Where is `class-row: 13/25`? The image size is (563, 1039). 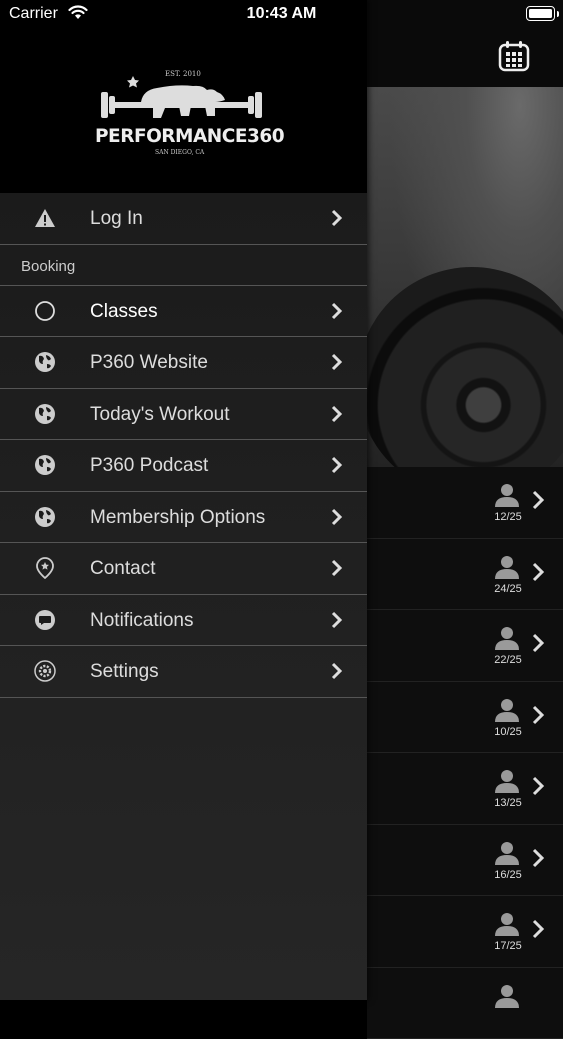 class-row: 13/25 is located at coordinates (465, 789).